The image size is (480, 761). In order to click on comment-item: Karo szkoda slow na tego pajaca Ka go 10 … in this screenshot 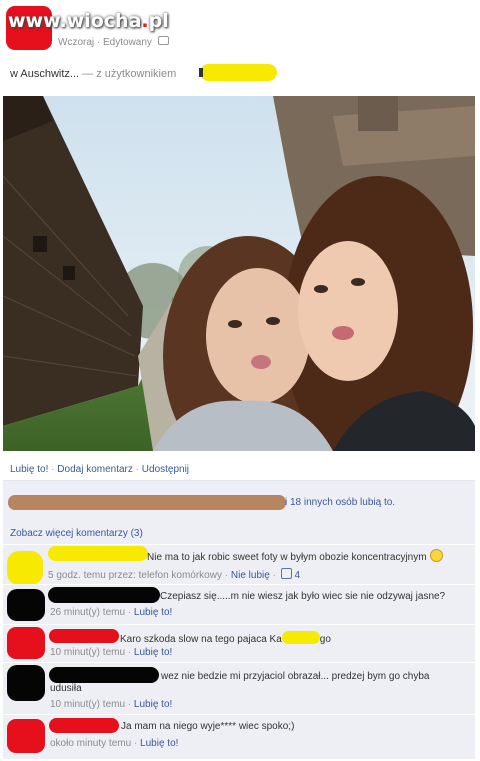, I will do `click(239, 642)`.